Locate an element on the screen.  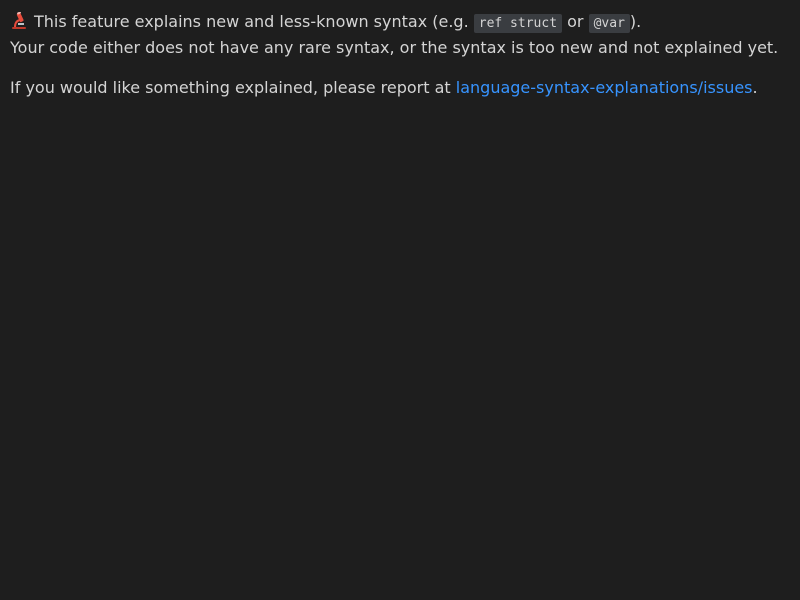
issues-link: language-syntax-explanations/issues is located at coordinates (604, 87).